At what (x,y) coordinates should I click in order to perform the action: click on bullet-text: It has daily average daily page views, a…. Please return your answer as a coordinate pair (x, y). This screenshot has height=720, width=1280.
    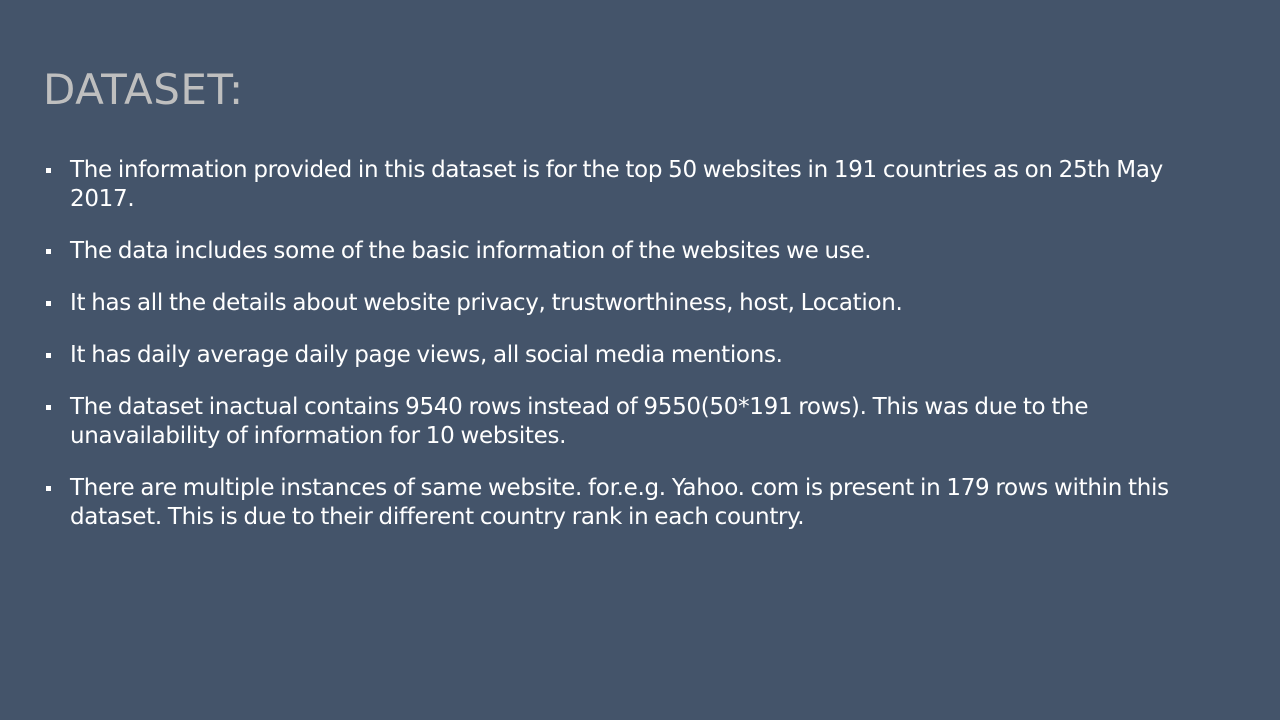
    Looking at the image, I should click on (426, 355).